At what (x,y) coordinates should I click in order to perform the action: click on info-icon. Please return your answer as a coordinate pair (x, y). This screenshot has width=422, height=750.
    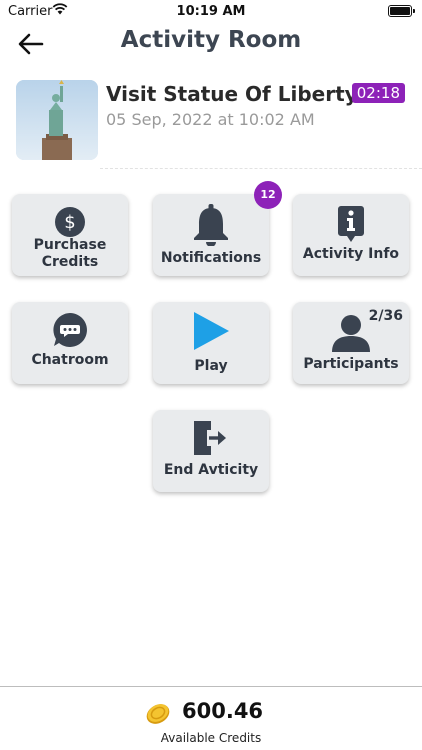
    Looking at the image, I should click on (351, 224).